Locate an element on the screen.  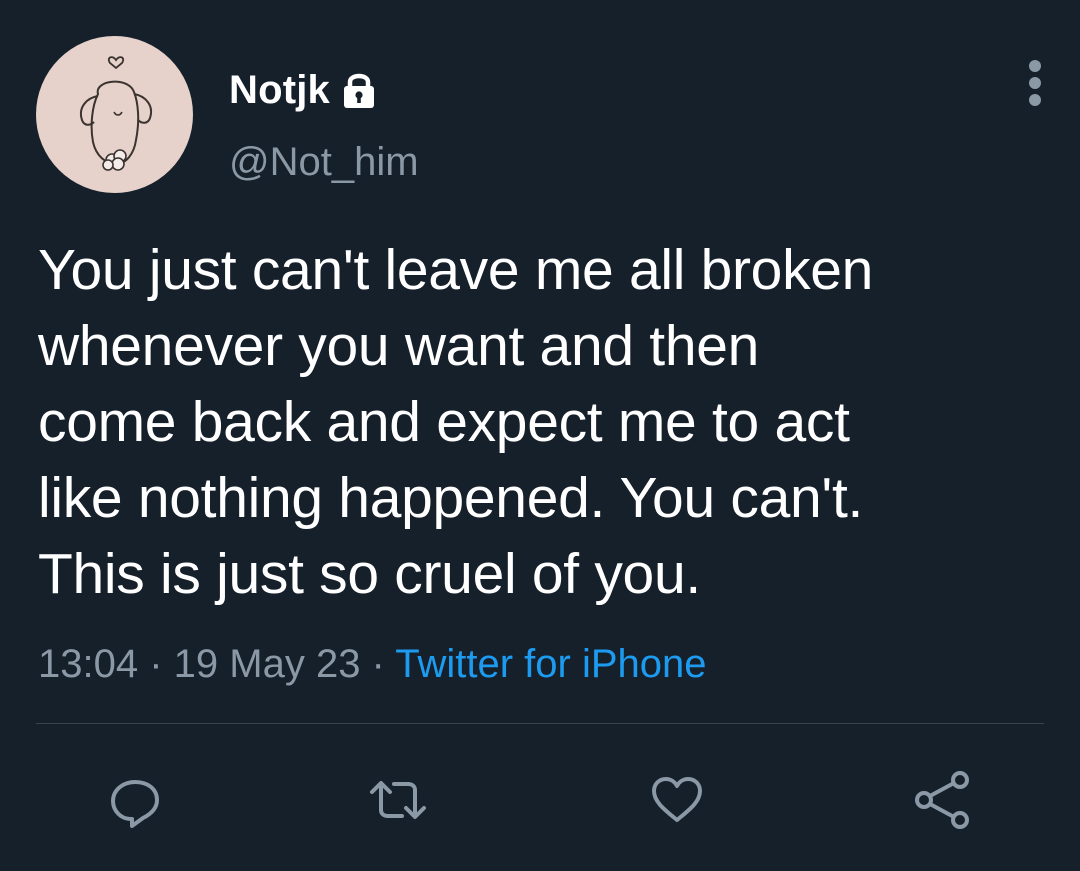
more-vertical-icon is located at coordinates (1035, 83).